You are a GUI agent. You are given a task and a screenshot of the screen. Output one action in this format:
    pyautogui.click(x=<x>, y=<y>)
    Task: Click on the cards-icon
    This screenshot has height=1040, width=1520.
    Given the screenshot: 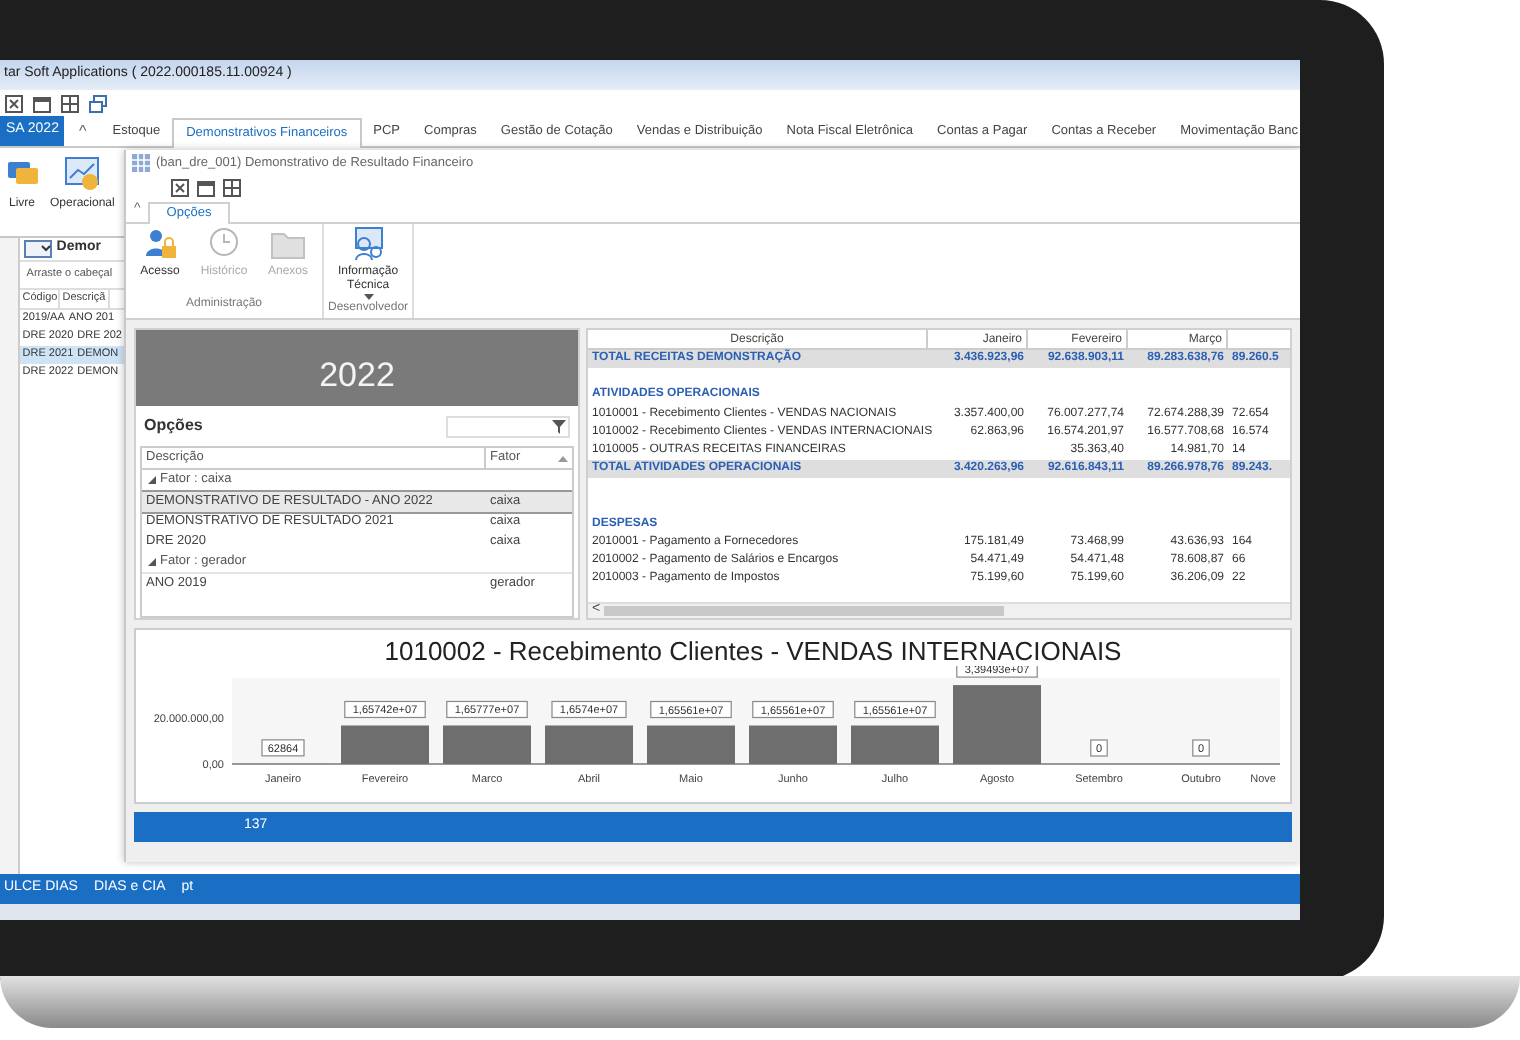 What is the action you would take?
    pyautogui.click(x=22, y=173)
    